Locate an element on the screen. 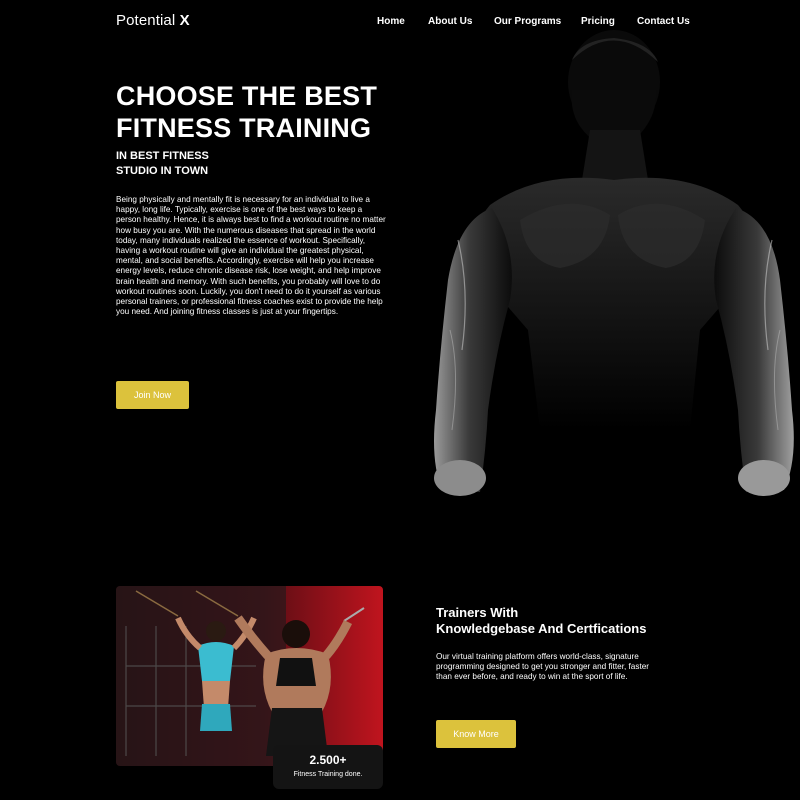  stat-value: 2.500+ is located at coordinates (328, 760).